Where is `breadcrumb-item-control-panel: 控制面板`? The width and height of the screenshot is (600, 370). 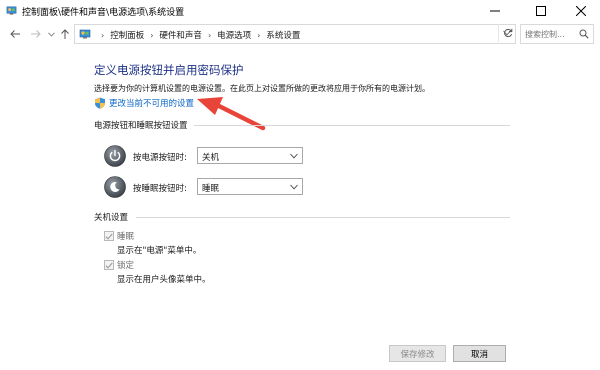
breadcrumb-item-control-panel: 控制面板 is located at coordinates (127, 35).